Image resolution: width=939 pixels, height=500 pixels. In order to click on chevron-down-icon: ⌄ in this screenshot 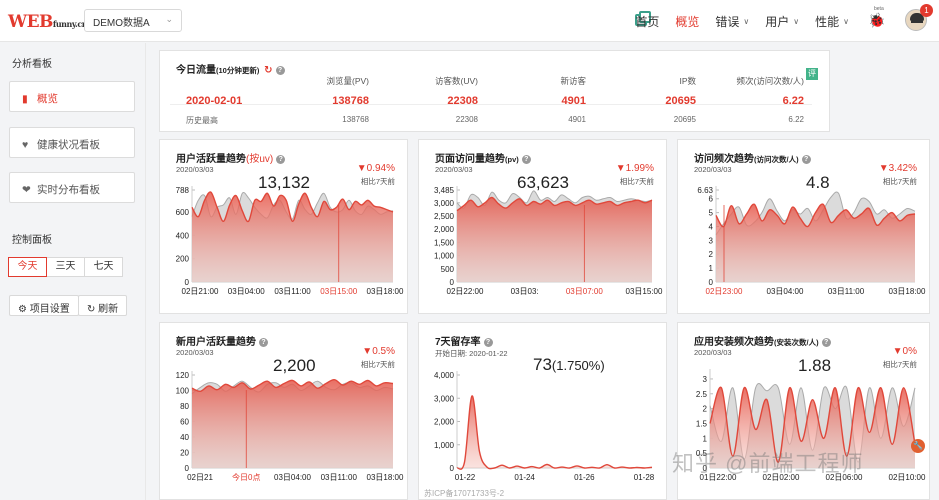, I will do `click(169, 19)`.